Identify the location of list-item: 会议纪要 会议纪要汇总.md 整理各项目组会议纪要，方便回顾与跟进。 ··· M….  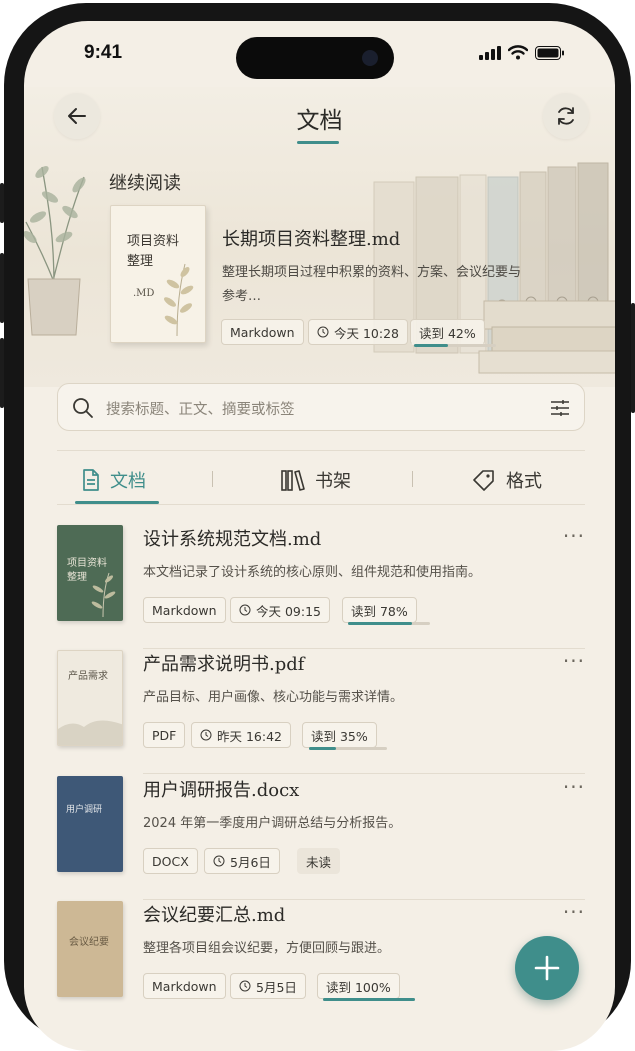
(321, 963).